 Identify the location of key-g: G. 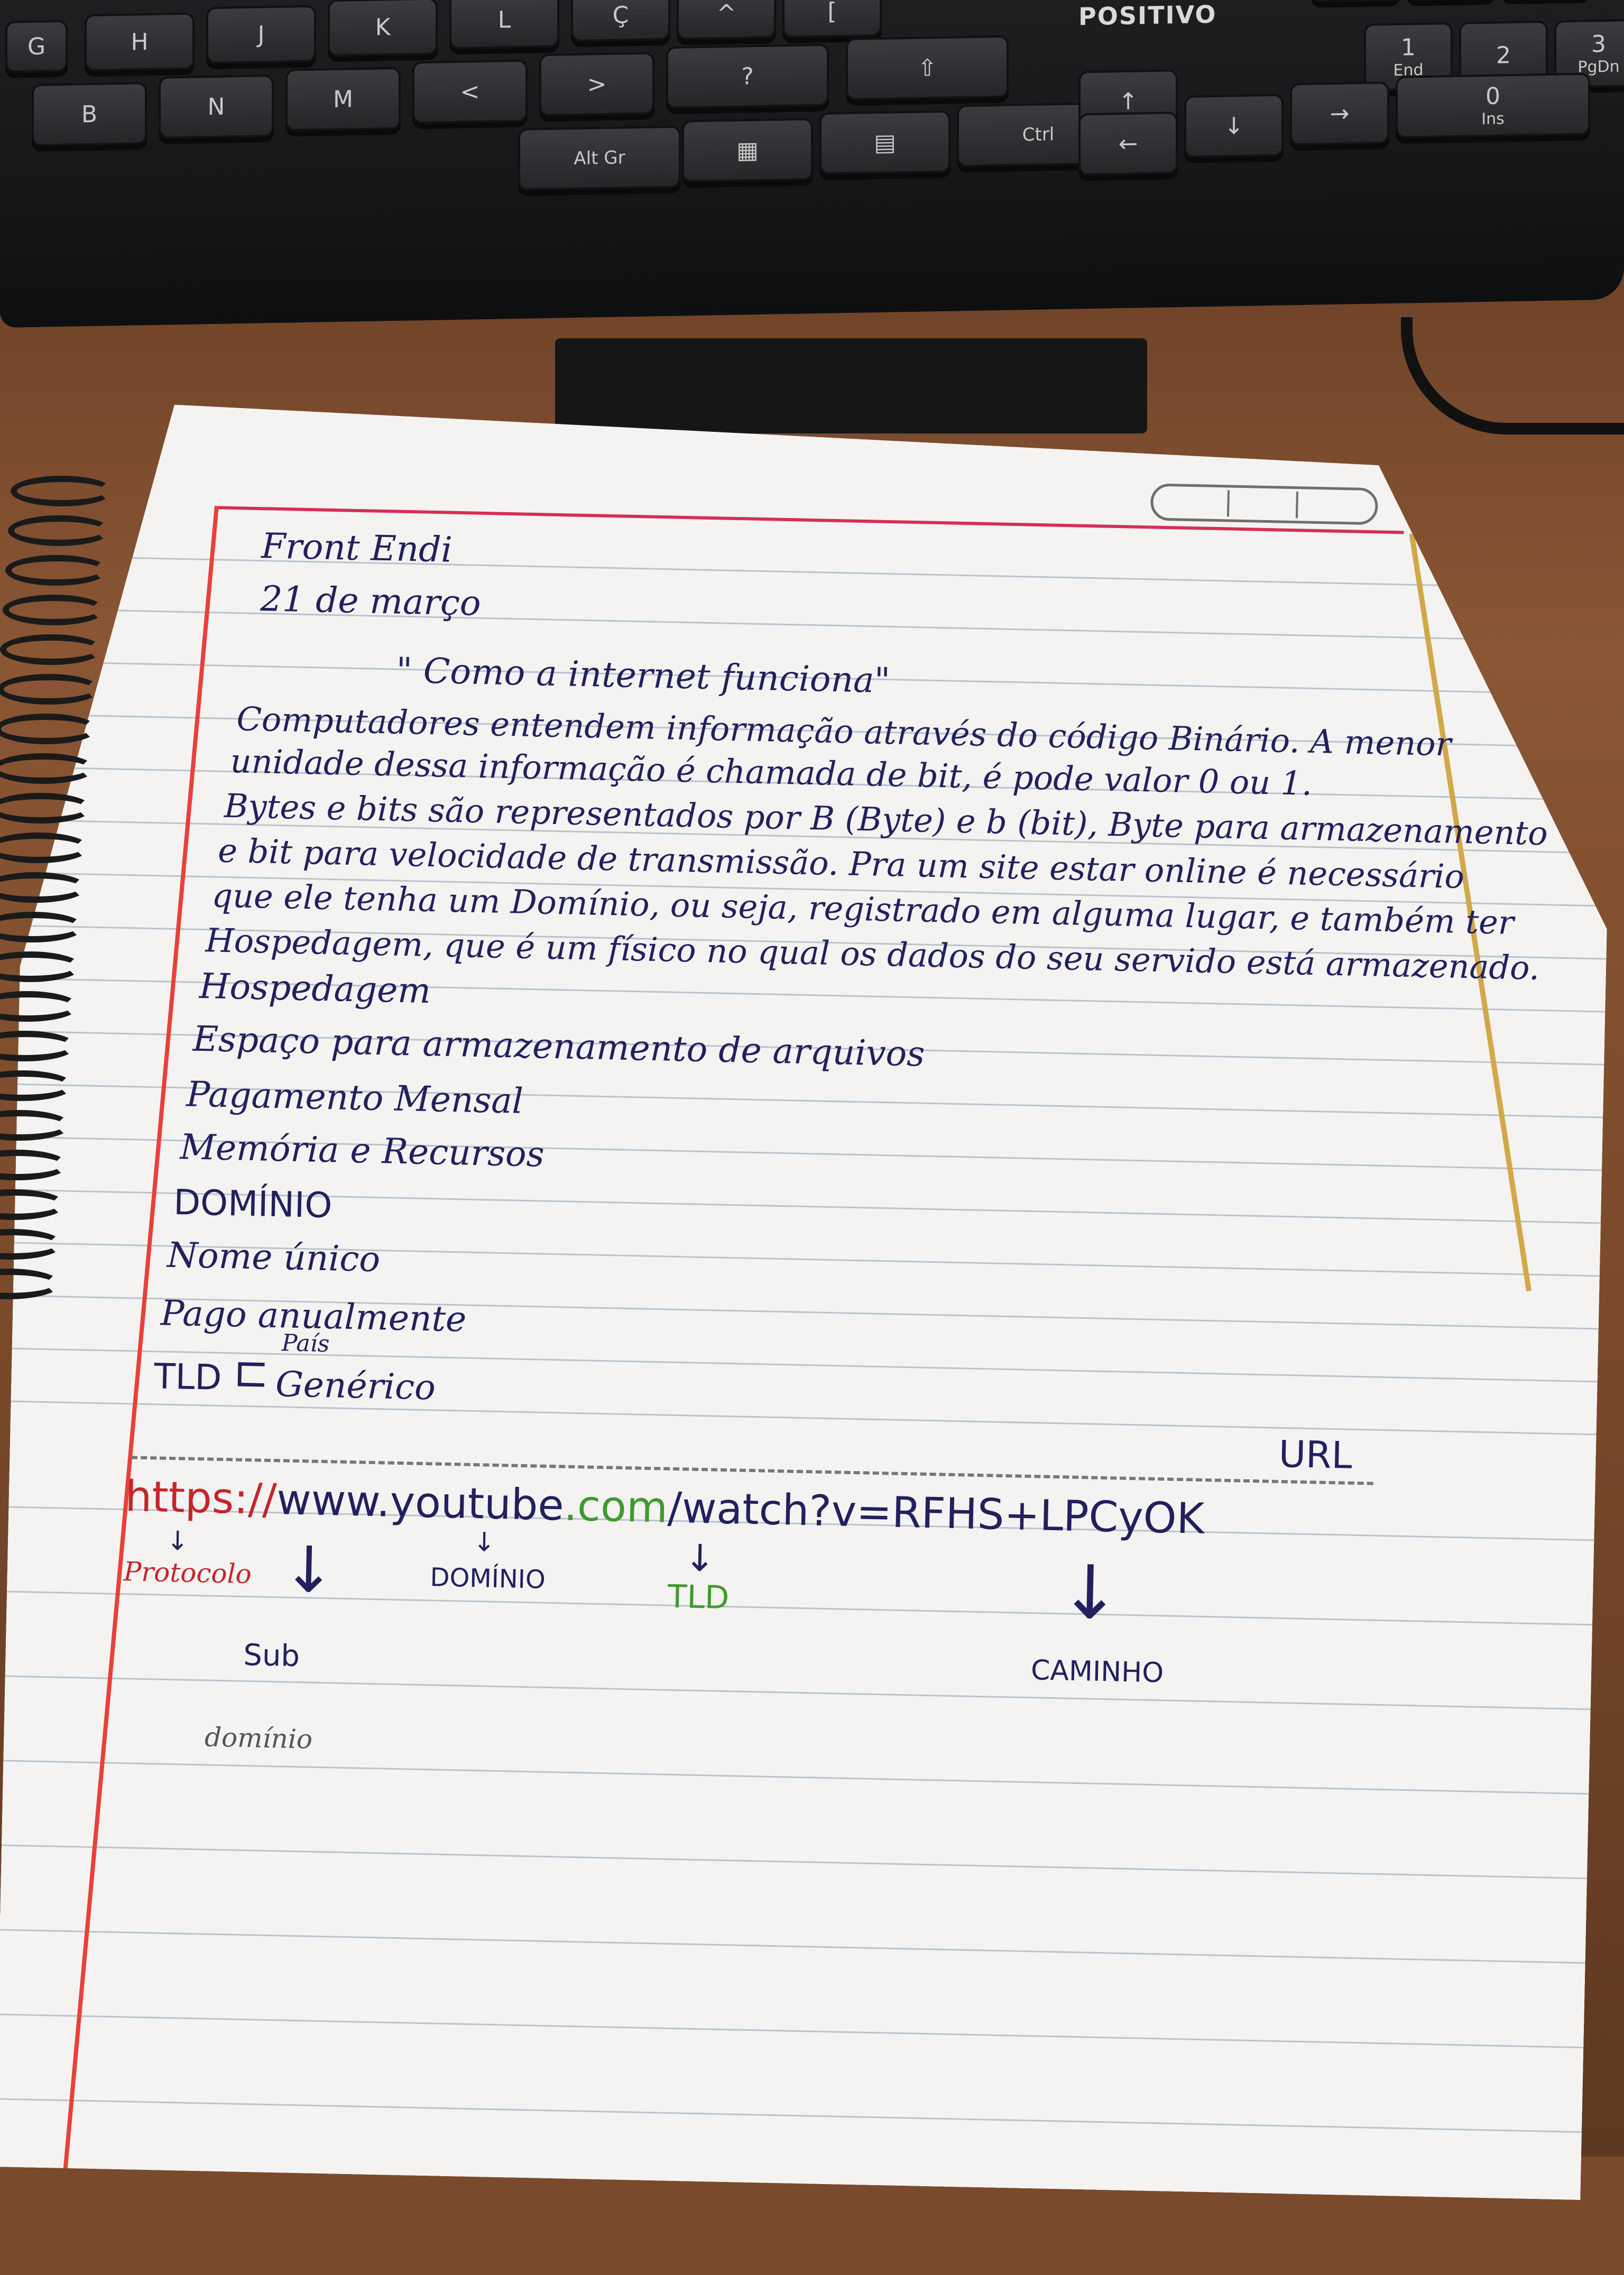
(36, 46).